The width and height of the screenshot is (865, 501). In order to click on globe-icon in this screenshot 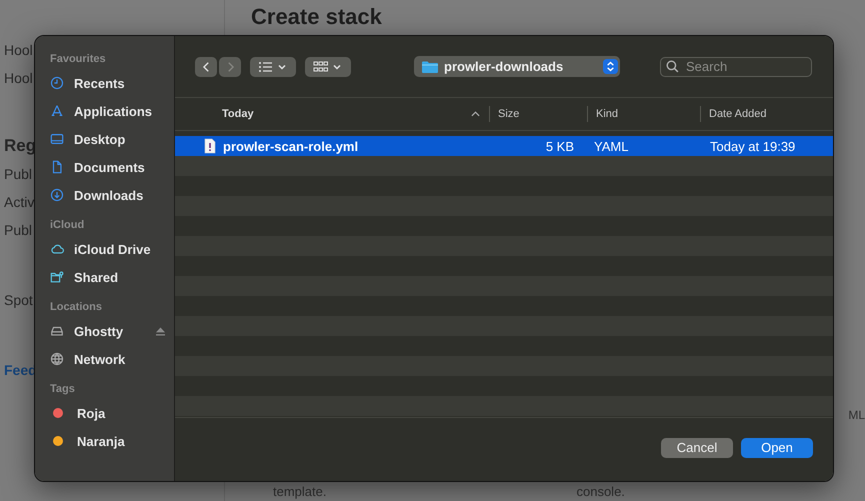, I will do `click(57, 359)`.